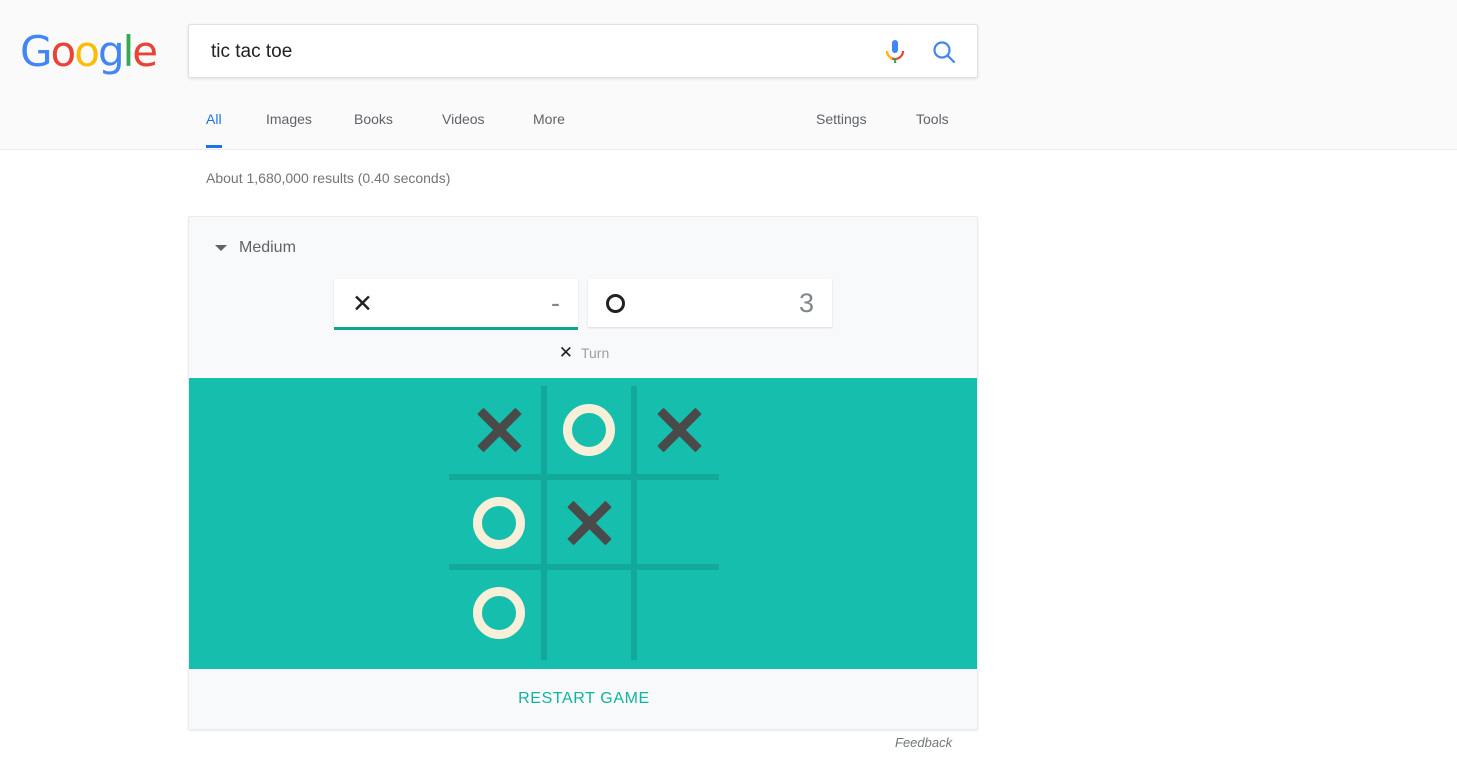 The width and height of the screenshot is (1457, 773). I want to click on feedback-link: Feedback, so click(923, 742).